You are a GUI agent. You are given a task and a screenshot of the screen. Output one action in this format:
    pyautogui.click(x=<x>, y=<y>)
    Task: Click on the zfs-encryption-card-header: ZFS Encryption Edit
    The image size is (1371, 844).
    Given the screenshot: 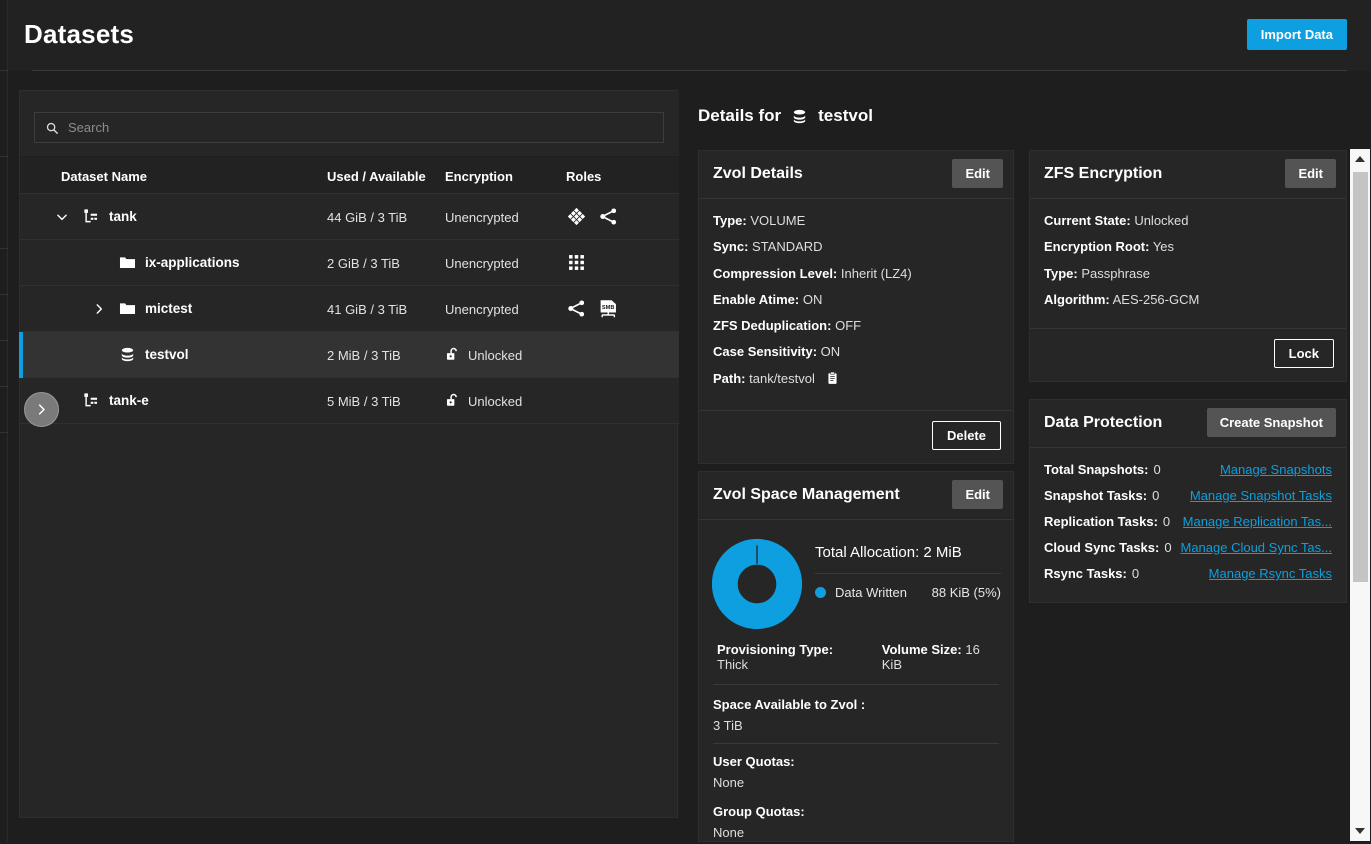 What is the action you would take?
    pyautogui.click(x=1188, y=175)
    